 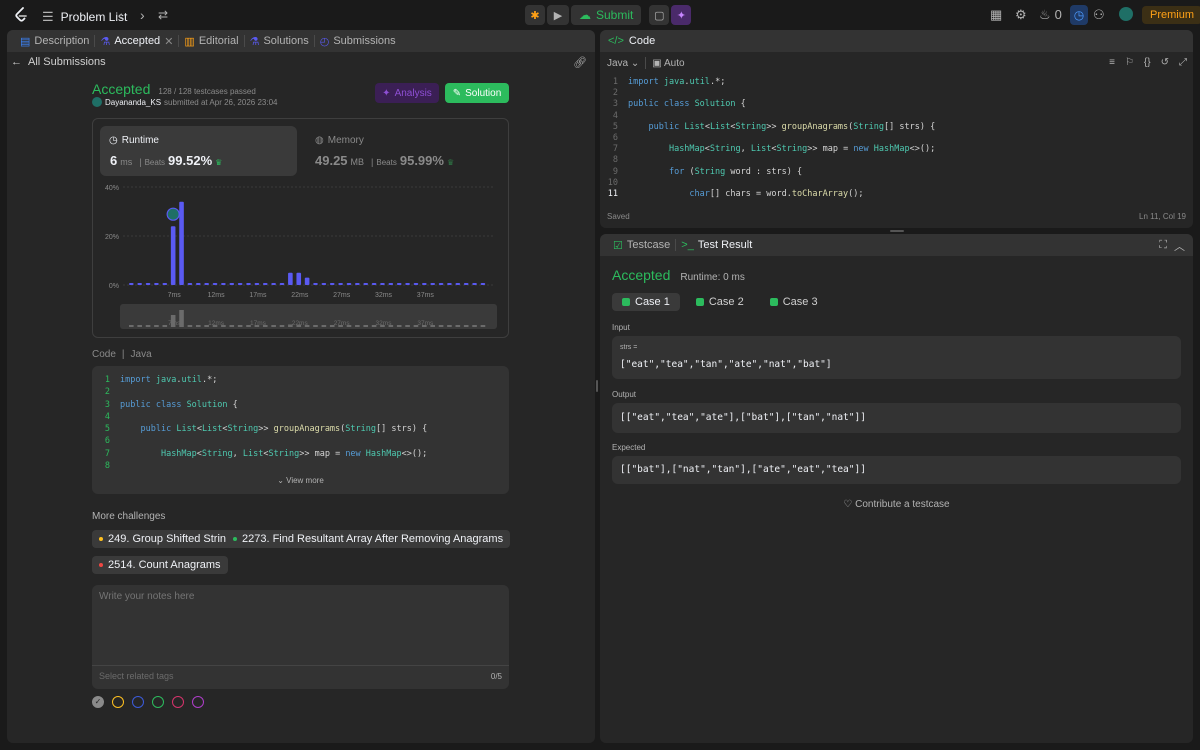 I want to click on notes-box: Select related tags 0/5, so click(x=300, y=637).